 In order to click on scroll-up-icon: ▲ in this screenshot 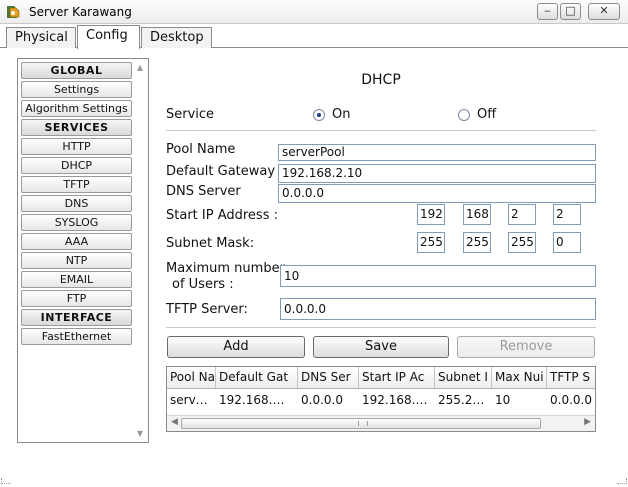, I will do `click(140, 67)`.